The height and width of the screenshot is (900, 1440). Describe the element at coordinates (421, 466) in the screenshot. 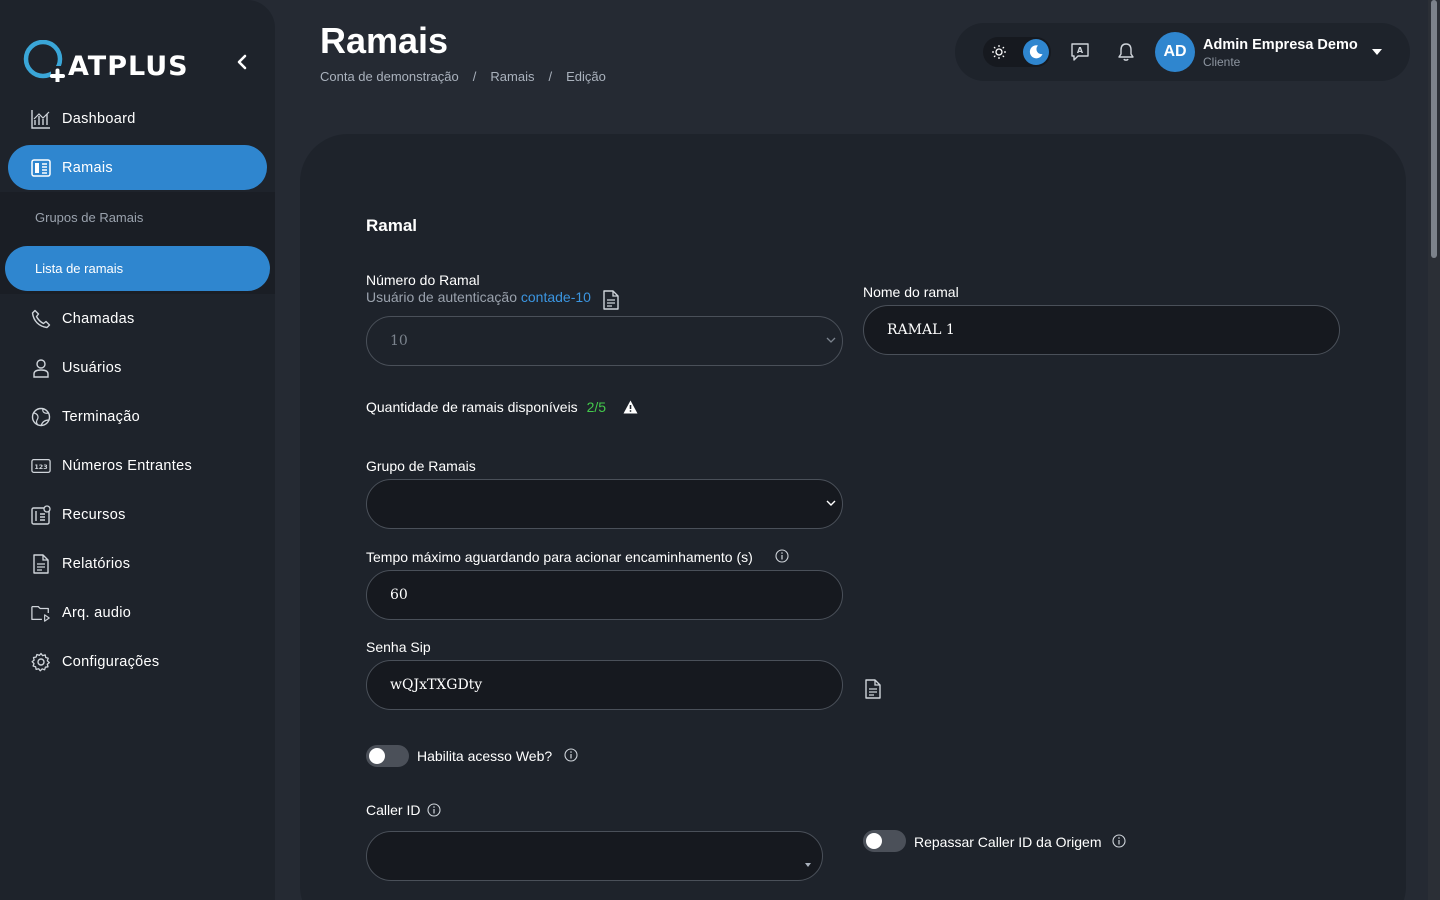

I see `grupo-label: Grupo de Ramais` at that location.